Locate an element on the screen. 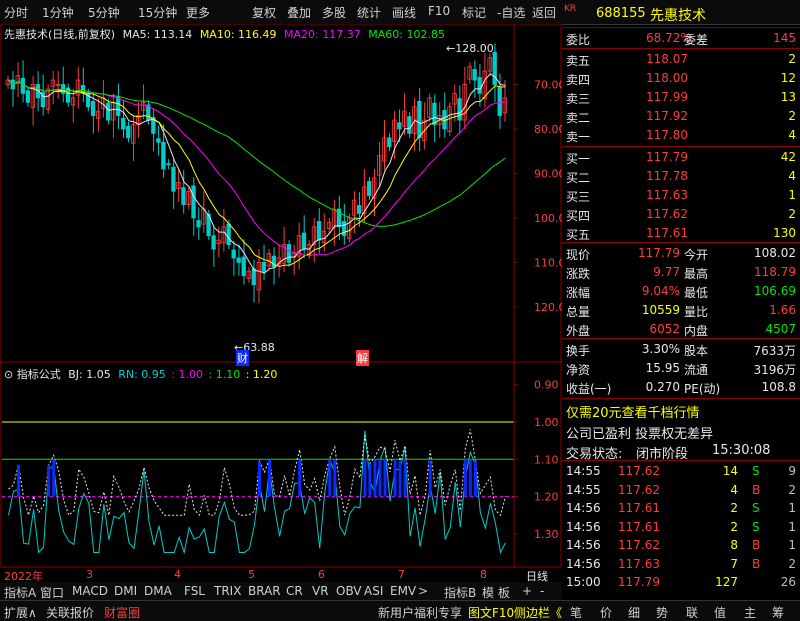  book-row: 买二 117.78 4 is located at coordinates (681, 176).